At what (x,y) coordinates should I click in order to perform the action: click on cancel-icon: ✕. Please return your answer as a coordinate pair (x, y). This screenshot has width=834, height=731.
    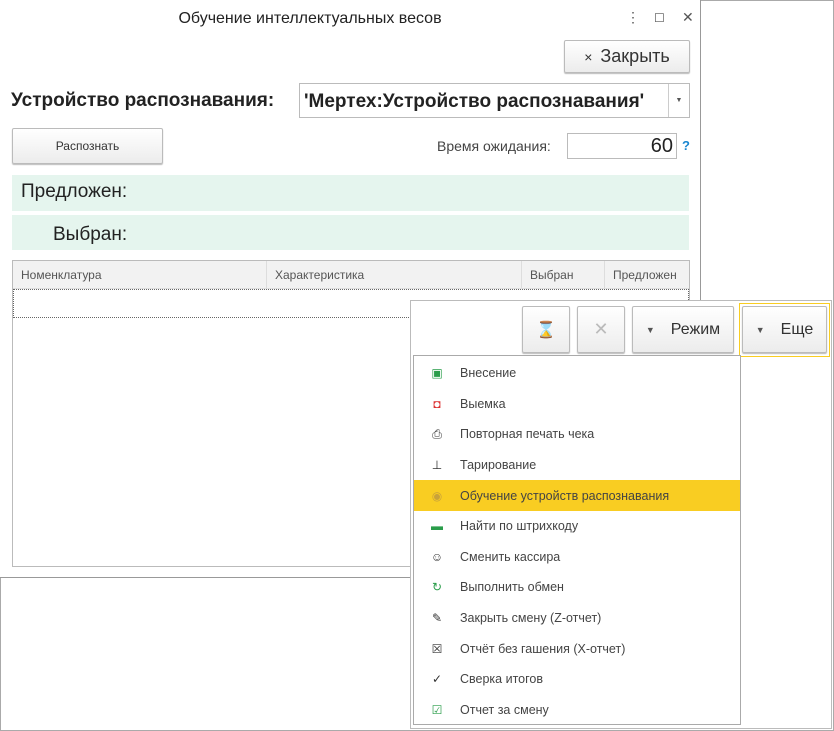
    Looking at the image, I should click on (601, 329).